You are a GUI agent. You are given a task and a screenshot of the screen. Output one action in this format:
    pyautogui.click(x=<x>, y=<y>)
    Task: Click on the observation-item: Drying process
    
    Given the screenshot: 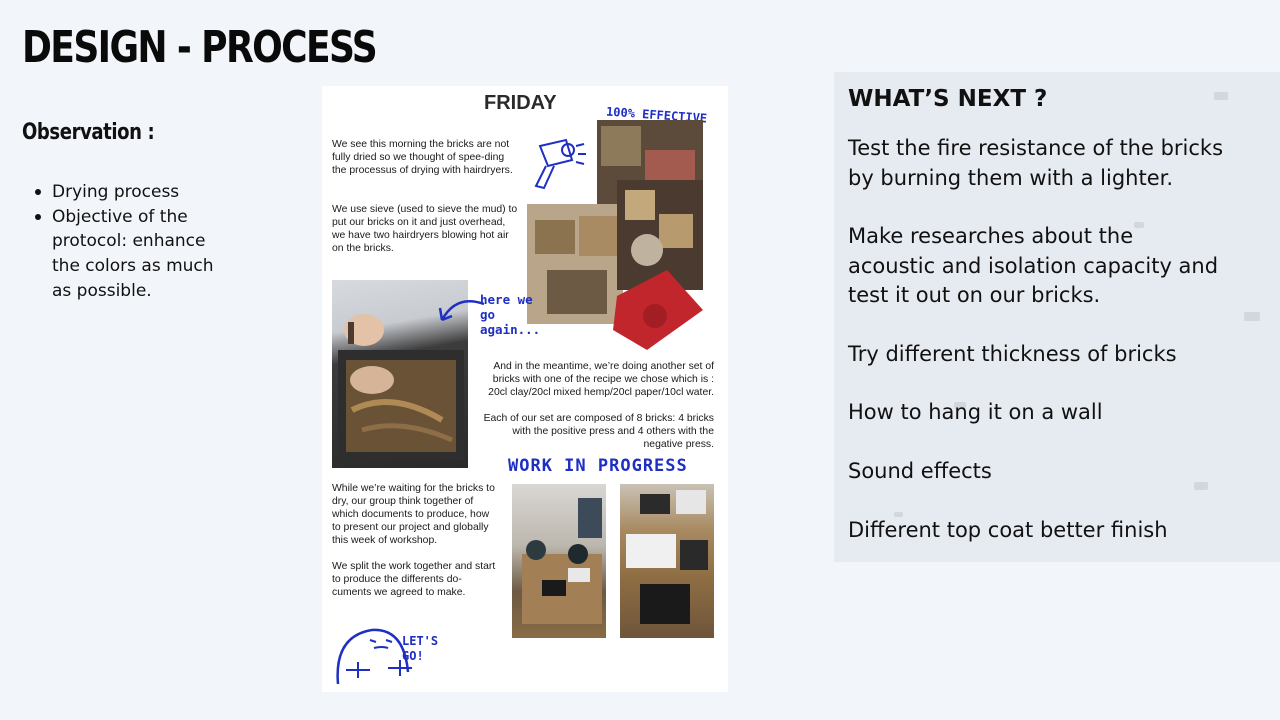 What is the action you would take?
    pyautogui.click(x=133, y=192)
    